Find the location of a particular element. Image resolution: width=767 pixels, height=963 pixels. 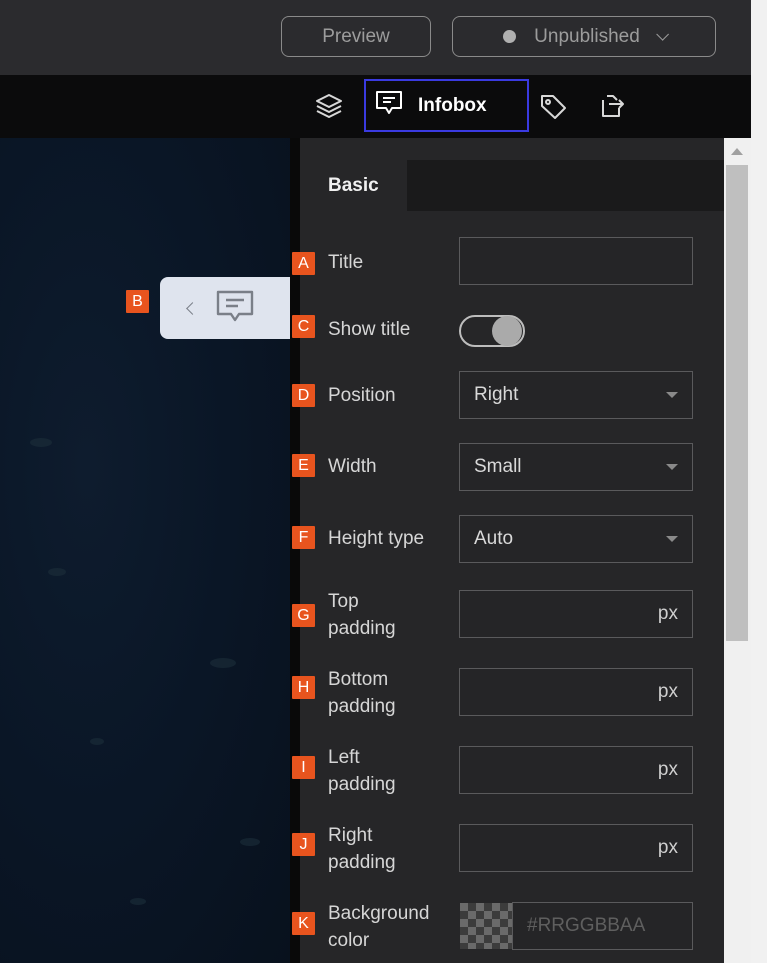

top-header: Preview Unpublished is located at coordinates (375, 37).